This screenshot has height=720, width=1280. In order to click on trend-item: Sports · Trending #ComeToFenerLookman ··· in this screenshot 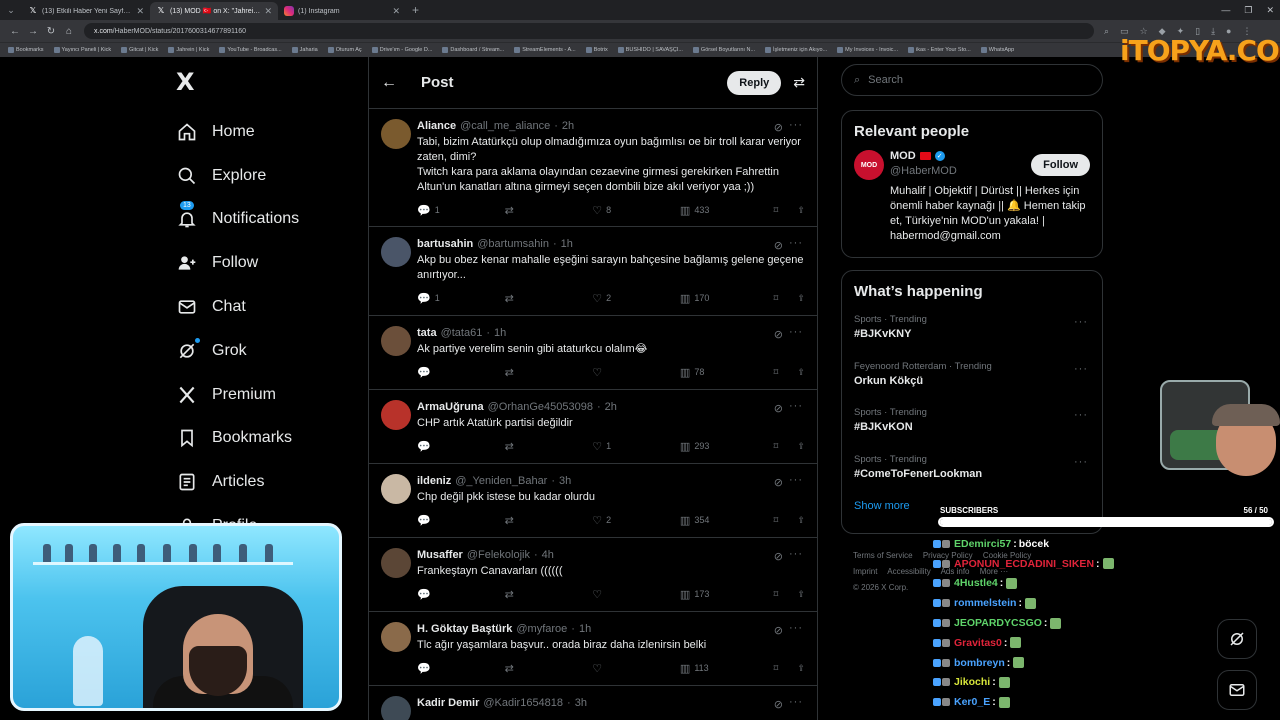, I will do `click(972, 469)`.